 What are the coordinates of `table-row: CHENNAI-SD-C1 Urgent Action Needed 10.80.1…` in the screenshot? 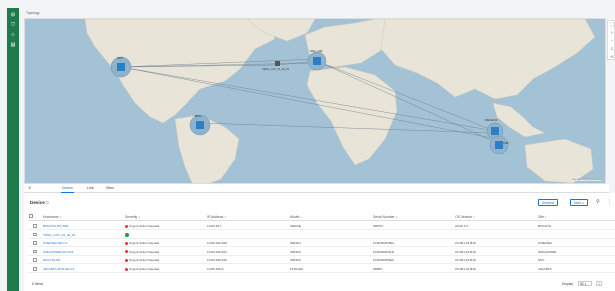 It's located at (321, 243).